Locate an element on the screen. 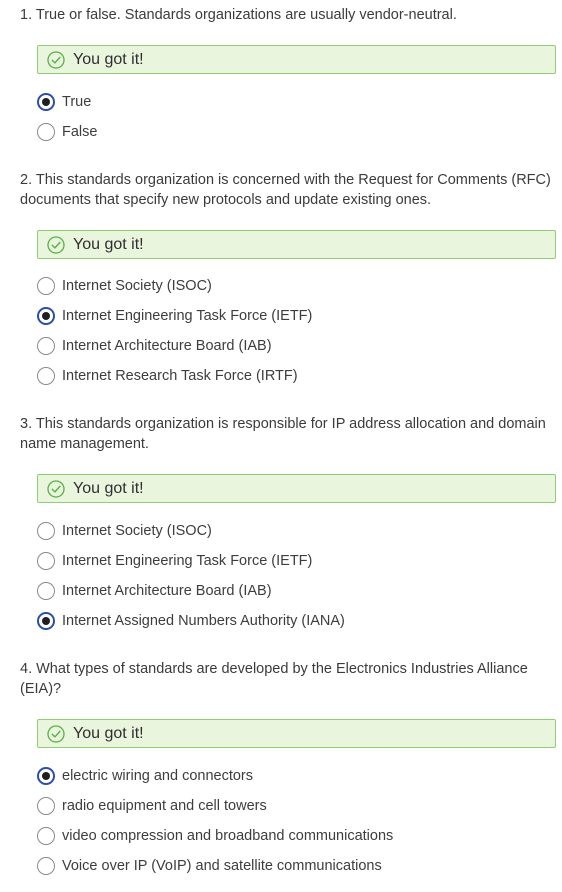 The height and width of the screenshot is (892, 562). question-number: 4. is located at coordinates (26, 669).